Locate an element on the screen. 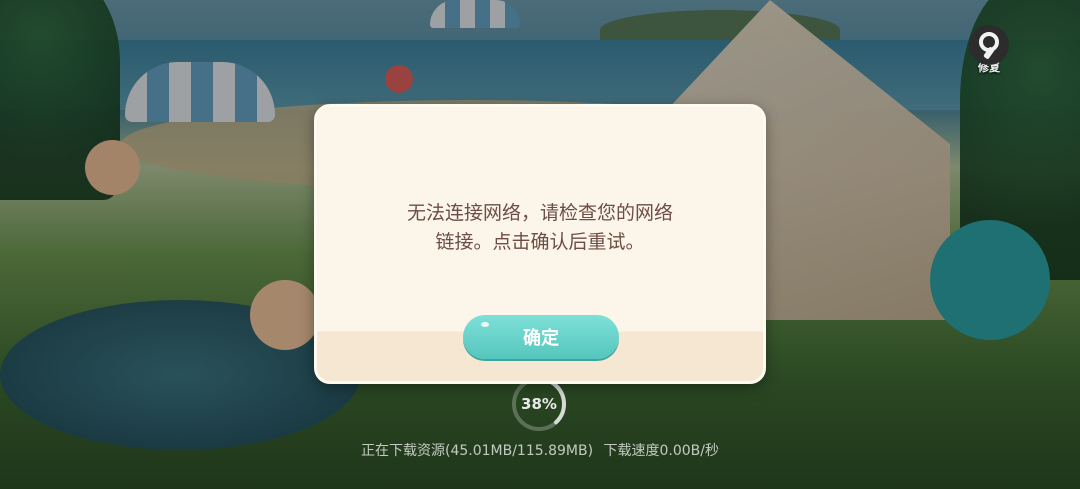  download-speed-text: 下载速度0.00B/秒 is located at coordinates (661, 451).